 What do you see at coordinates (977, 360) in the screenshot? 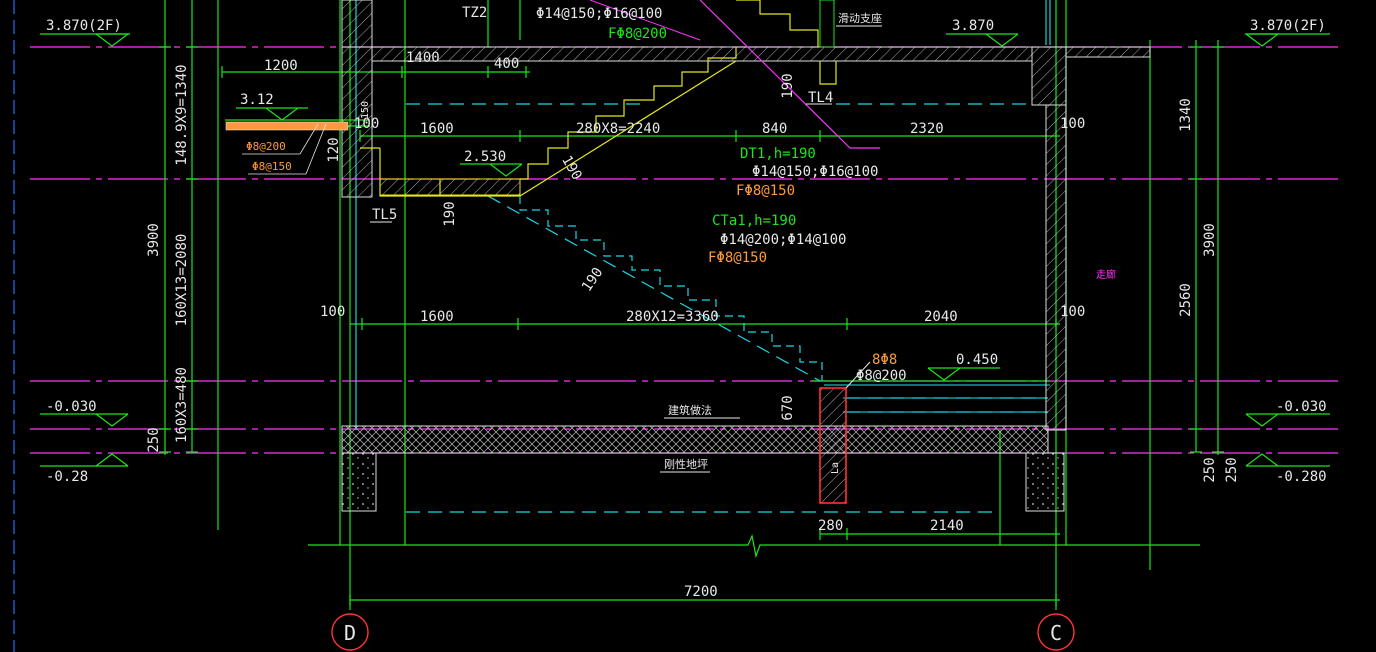
I see `elev-landing-lower: 0.450` at bounding box center [977, 360].